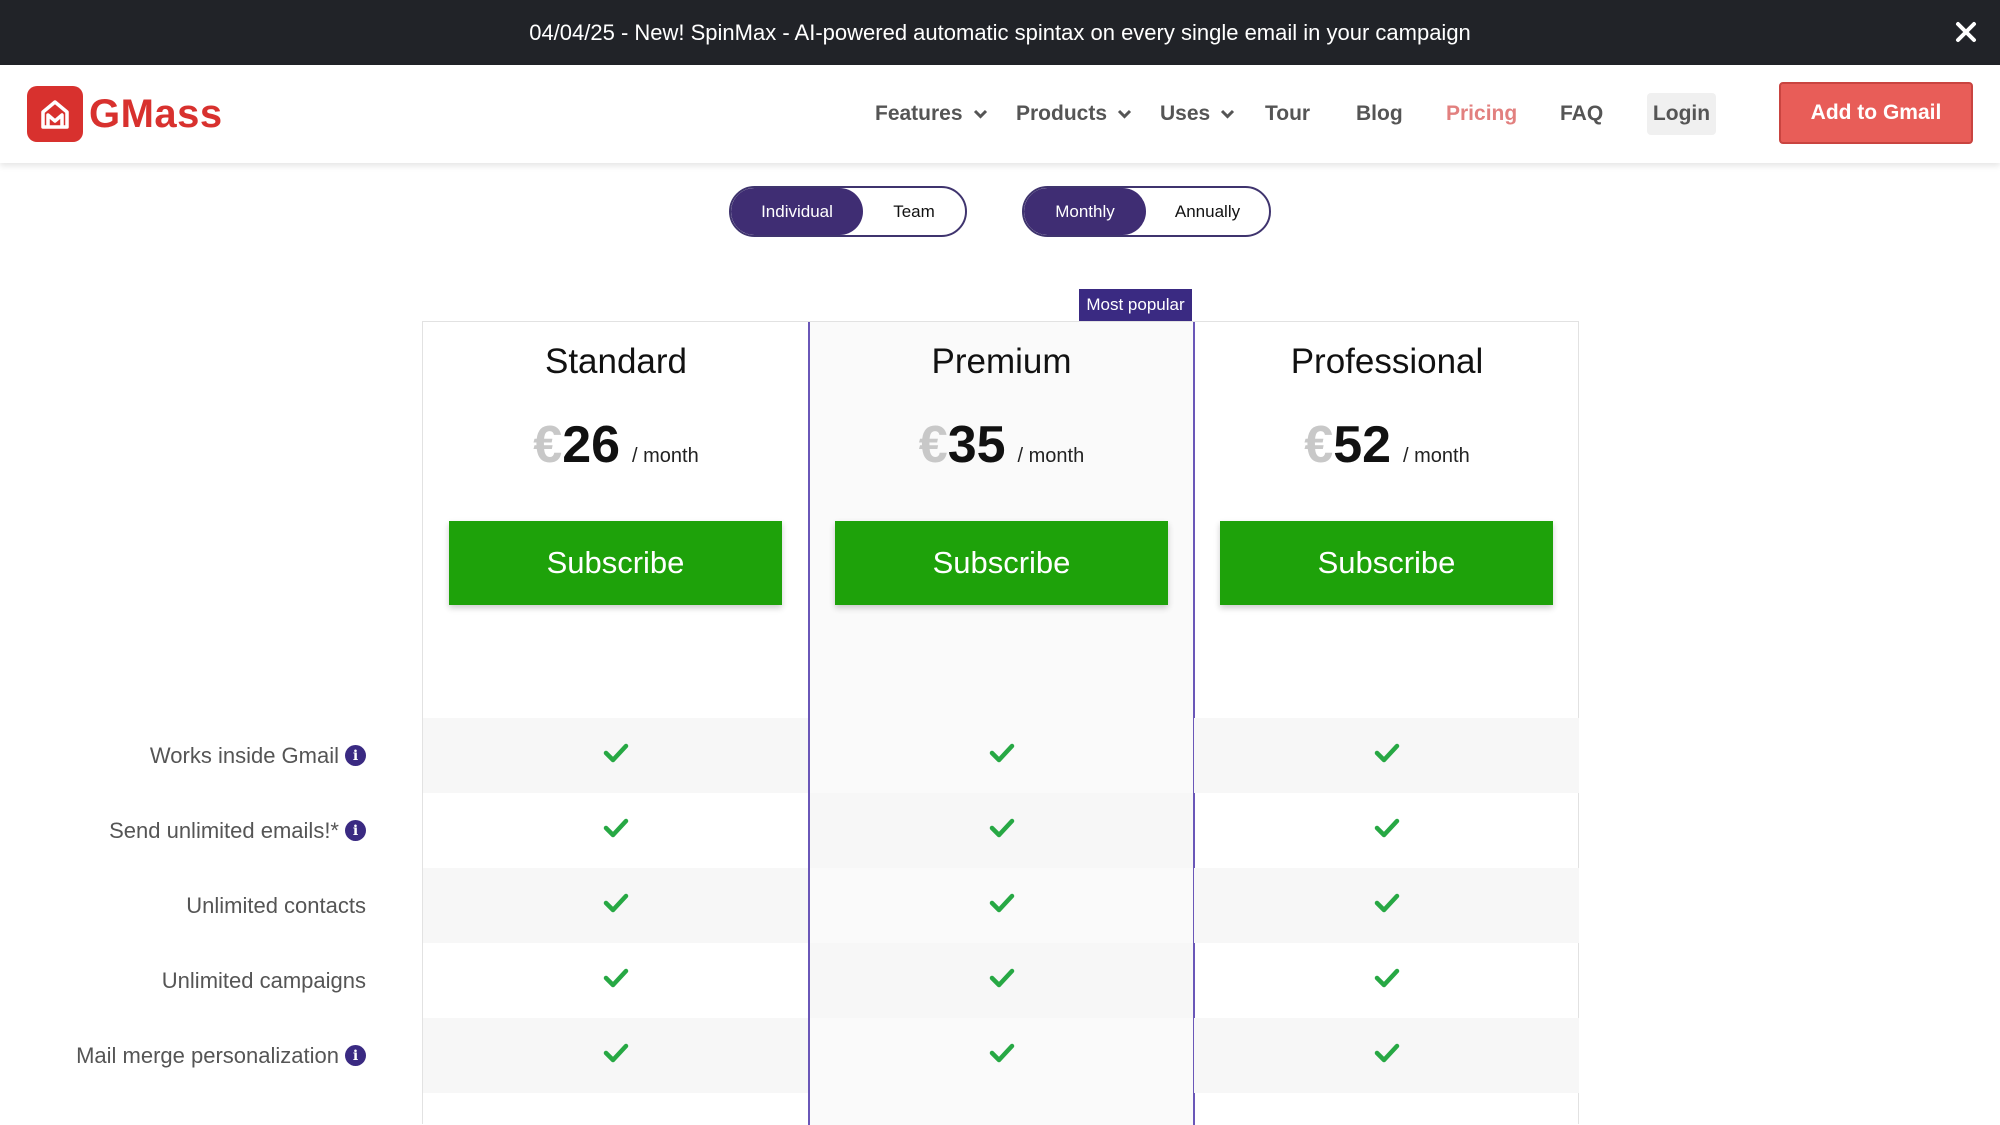 The image size is (2000, 1125). Describe the element at coordinates (1001, 563) in the screenshot. I see `subscribe-button-premium: Subscribe` at that location.